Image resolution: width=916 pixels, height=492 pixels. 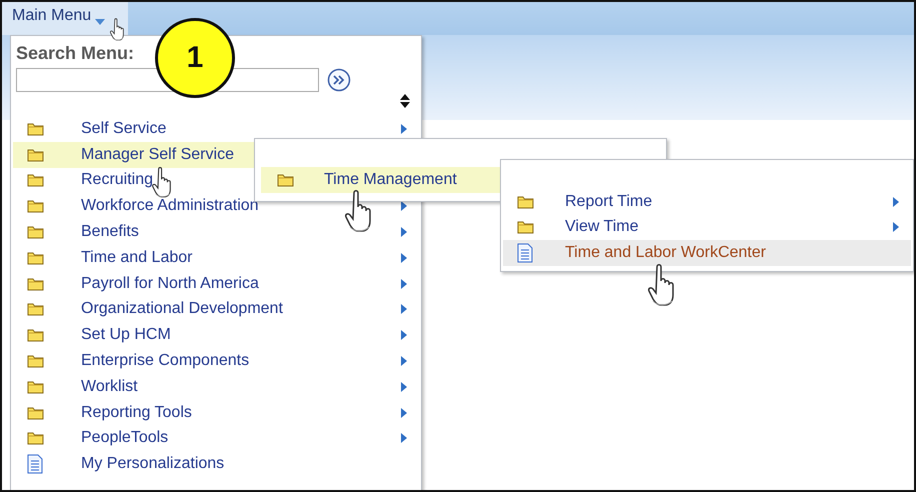 I want to click on main-menu-tab: Main Menu, so click(x=65, y=18).